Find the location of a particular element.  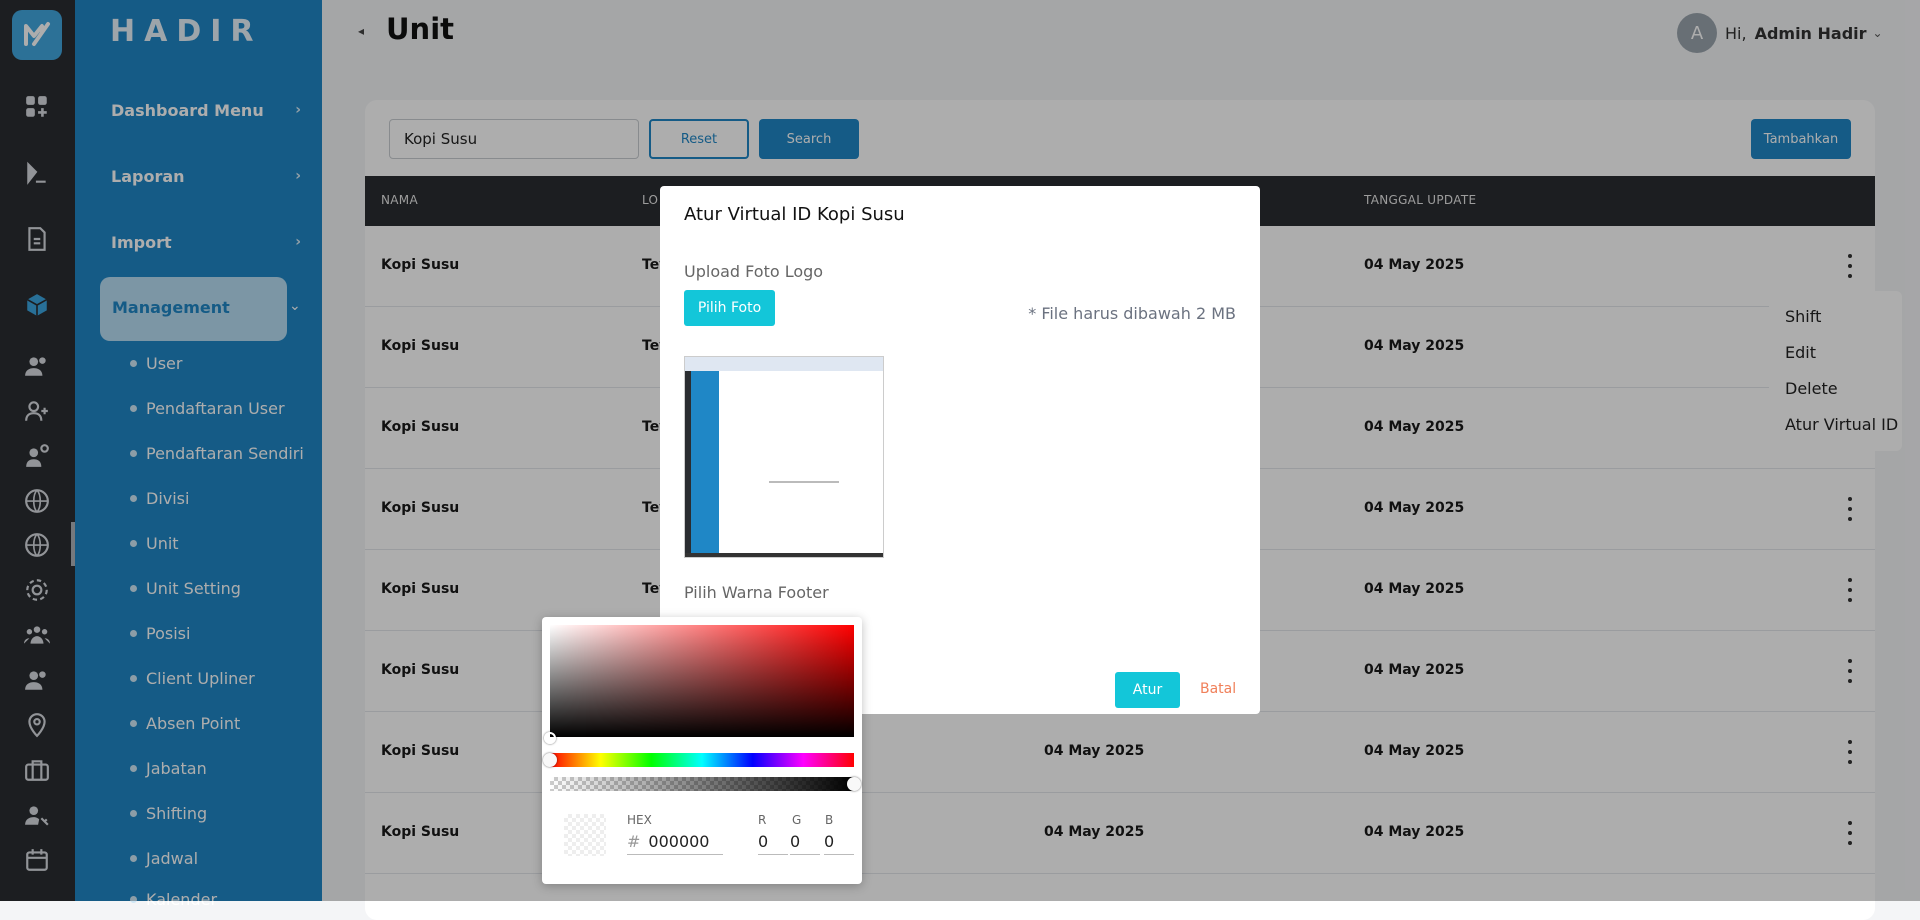

hex-input: #000000 is located at coordinates (675, 842).